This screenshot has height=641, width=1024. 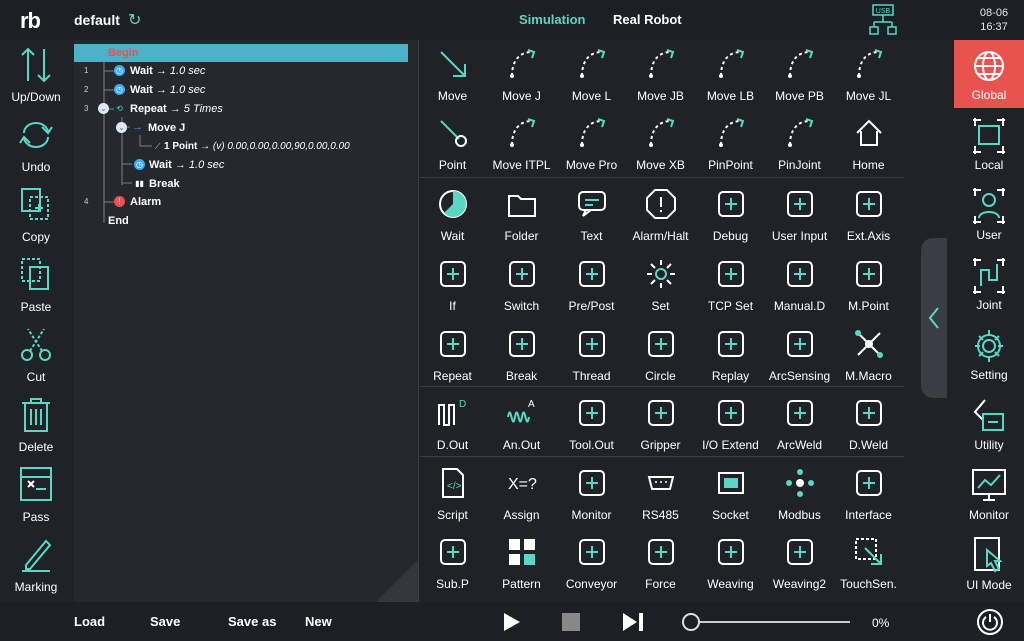 What do you see at coordinates (452, 145) in the screenshot?
I see `cmd-point-button: Point` at bounding box center [452, 145].